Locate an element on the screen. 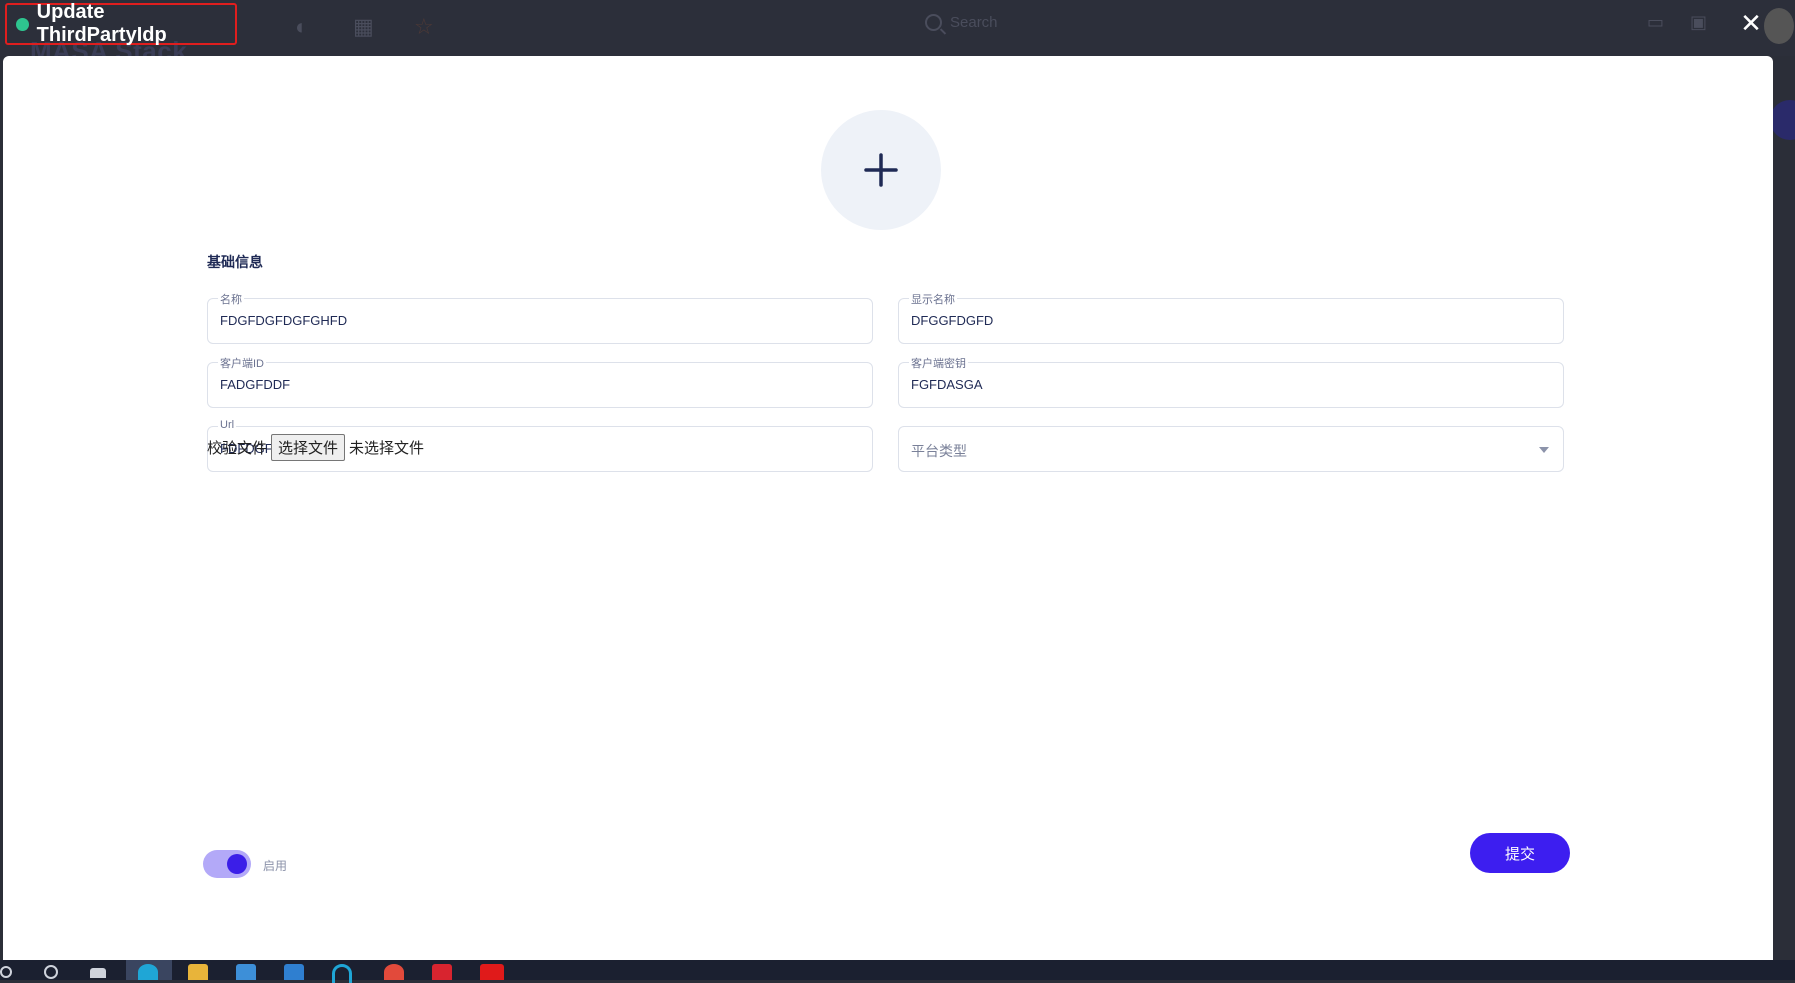  name-label: 名称 is located at coordinates (231, 299).